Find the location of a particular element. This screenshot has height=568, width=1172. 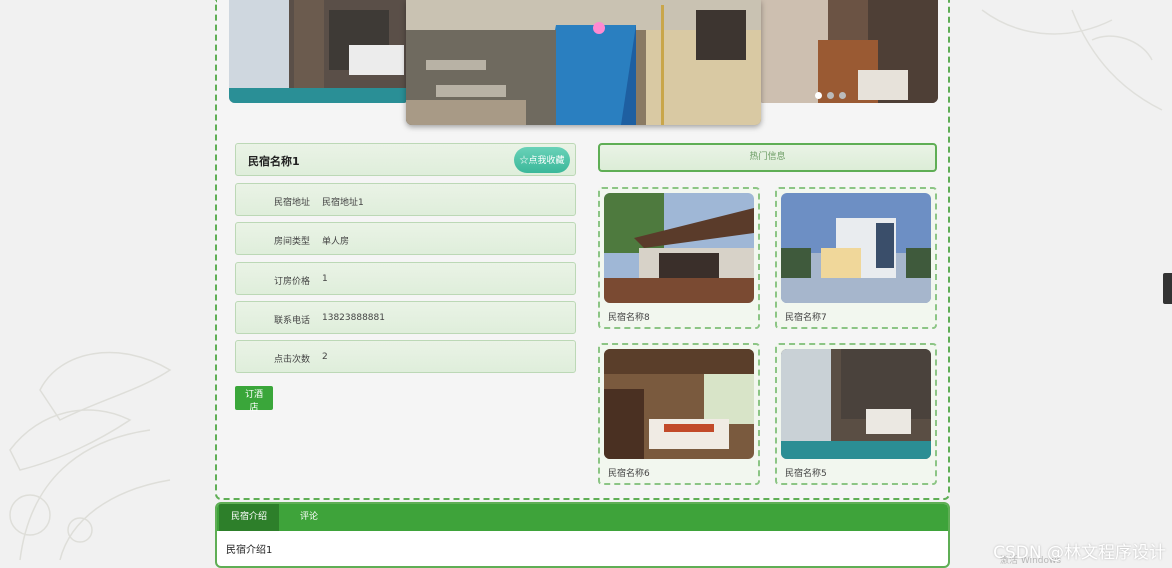

tabs-panel: 民宿介绍 评论 民宿介绍1 is located at coordinates (582, 535).